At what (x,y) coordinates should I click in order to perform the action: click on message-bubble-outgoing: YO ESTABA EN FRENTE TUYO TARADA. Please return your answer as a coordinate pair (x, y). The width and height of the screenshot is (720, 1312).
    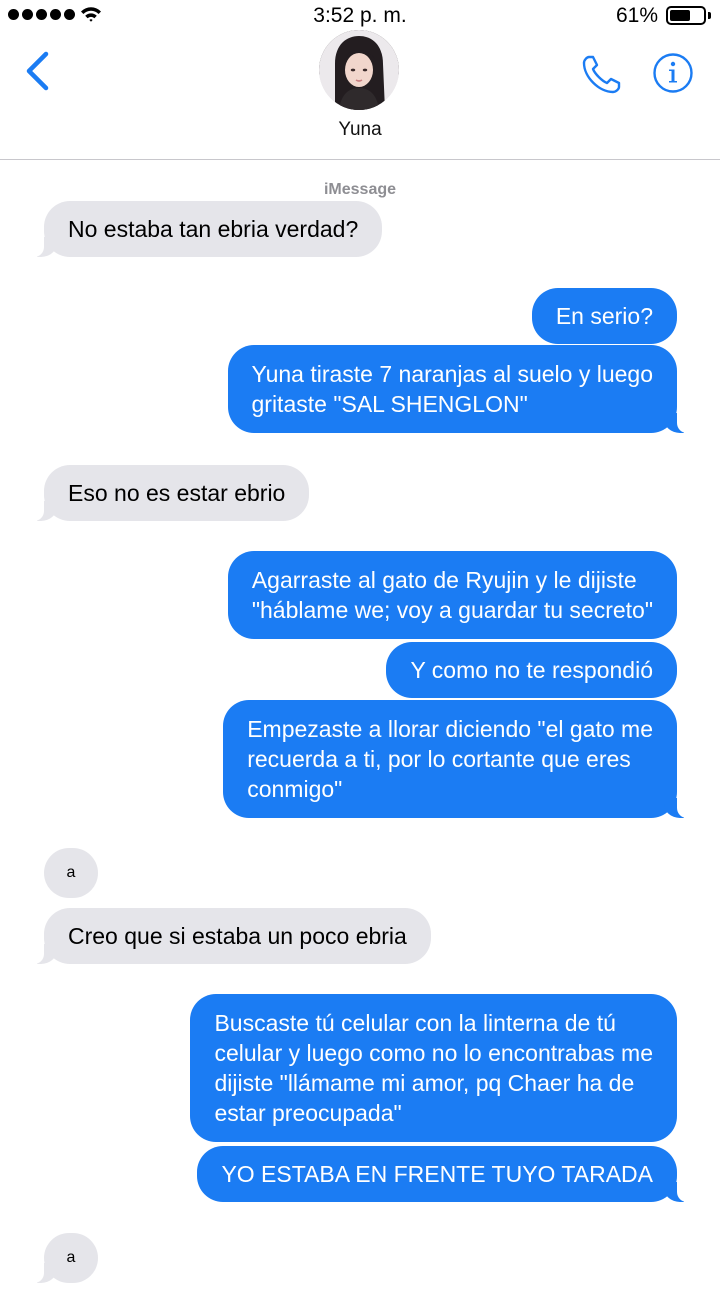
    Looking at the image, I should click on (443, 1174).